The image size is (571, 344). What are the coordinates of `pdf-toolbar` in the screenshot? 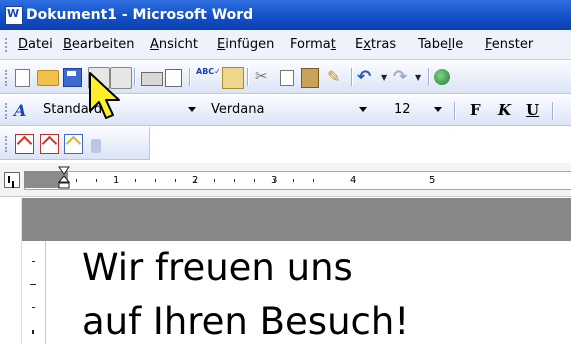 It's located at (75, 143).